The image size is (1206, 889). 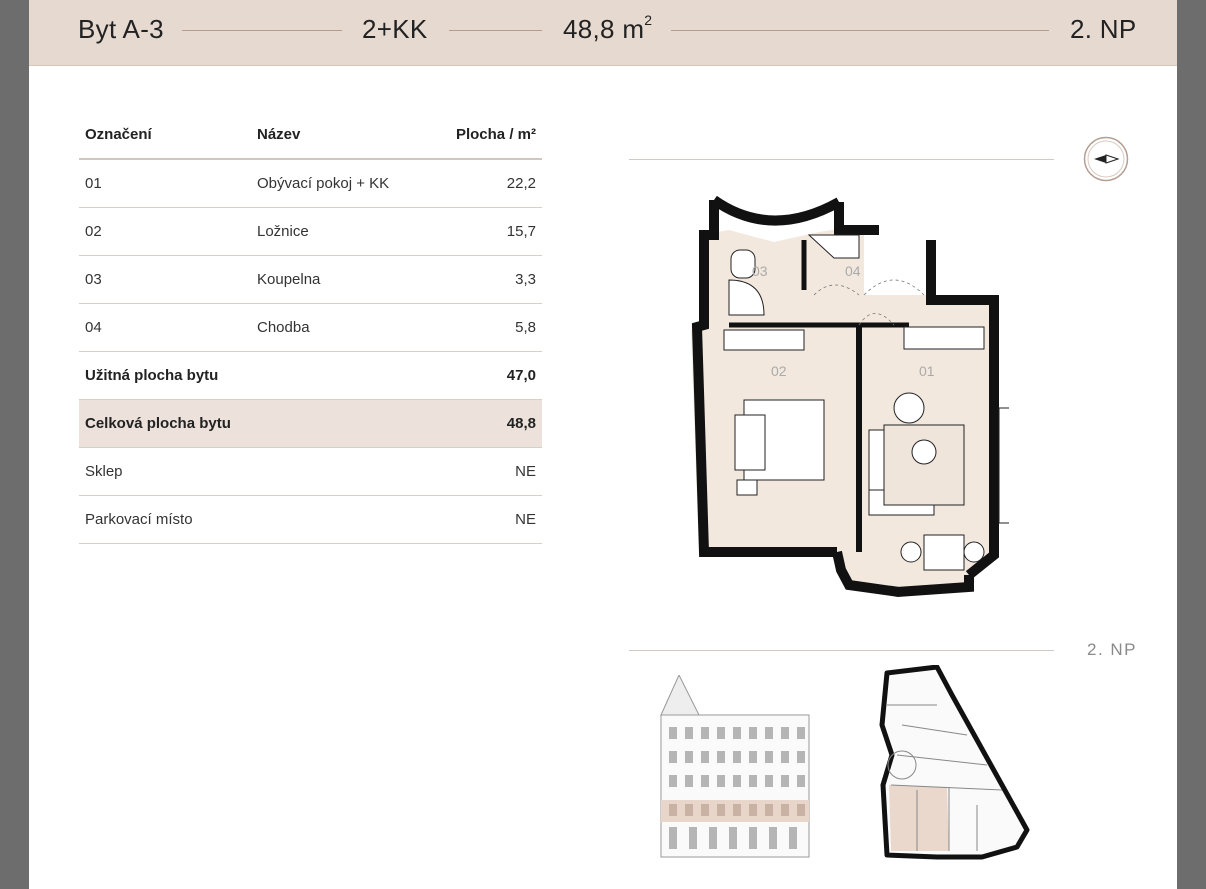 I want to click on parking-label: Parkovací místo, so click(x=254, y=519).